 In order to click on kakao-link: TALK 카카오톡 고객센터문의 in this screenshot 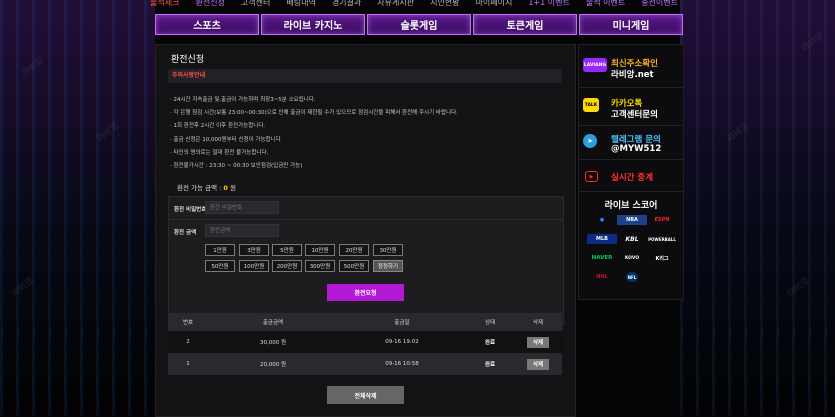, I will do `click(631, 107)`.